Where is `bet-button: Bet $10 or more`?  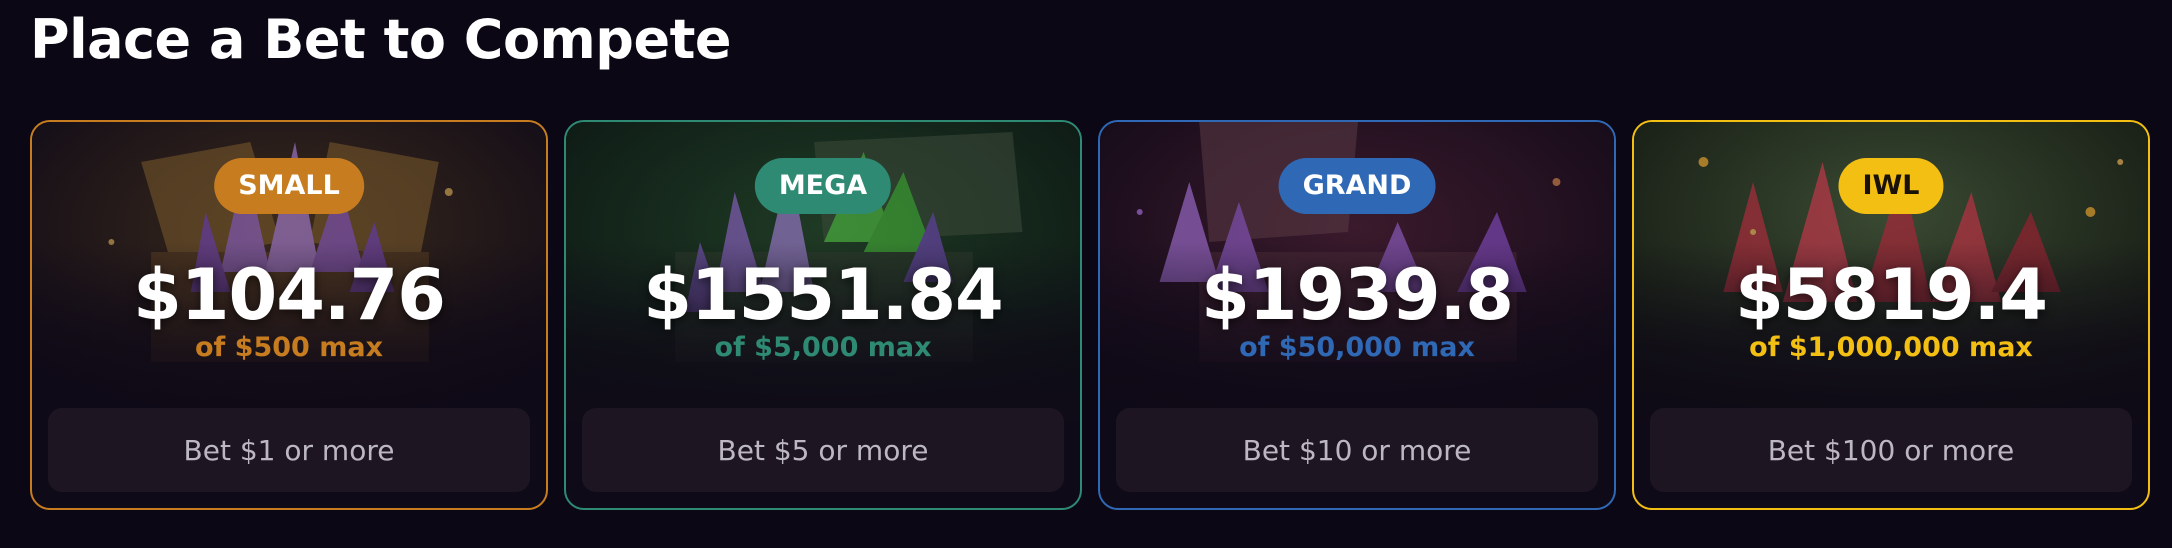
bet-button: Bet $10 or more is located at coordinates (1357, 450).